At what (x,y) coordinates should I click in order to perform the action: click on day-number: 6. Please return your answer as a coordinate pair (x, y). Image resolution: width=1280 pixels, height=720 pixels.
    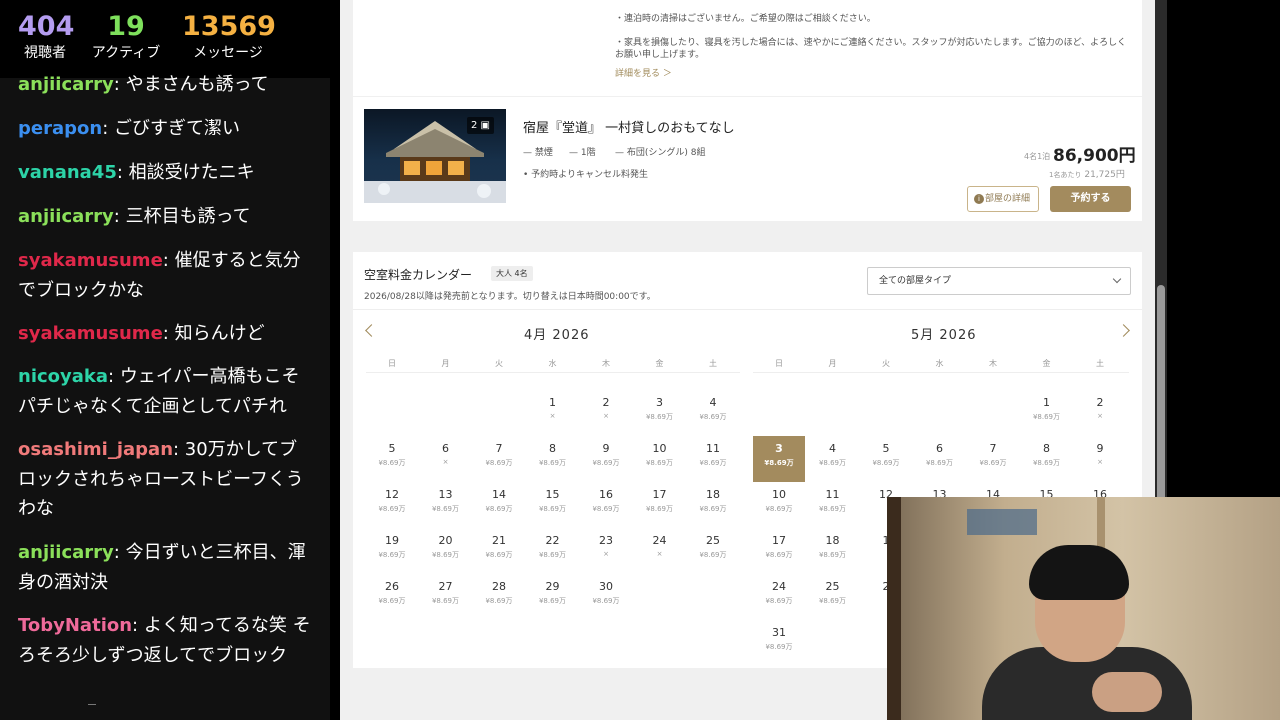
    Looking at the image, I should click on (939, 448).